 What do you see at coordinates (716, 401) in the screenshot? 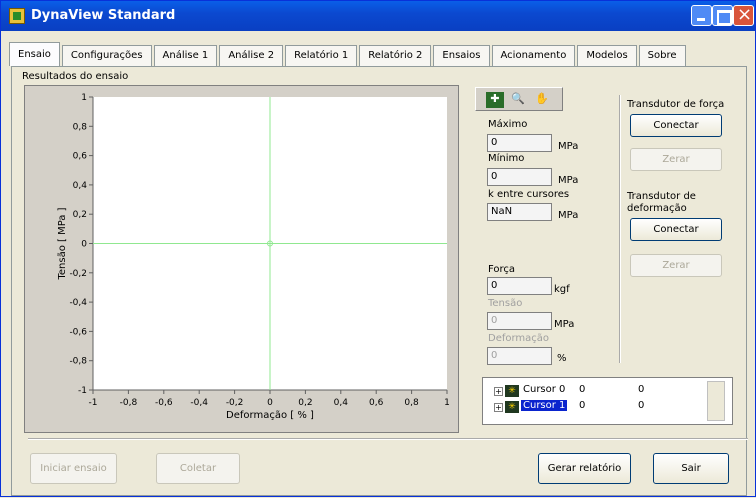
I see `cursor-scrollbar` at bounding box center [716, 401].